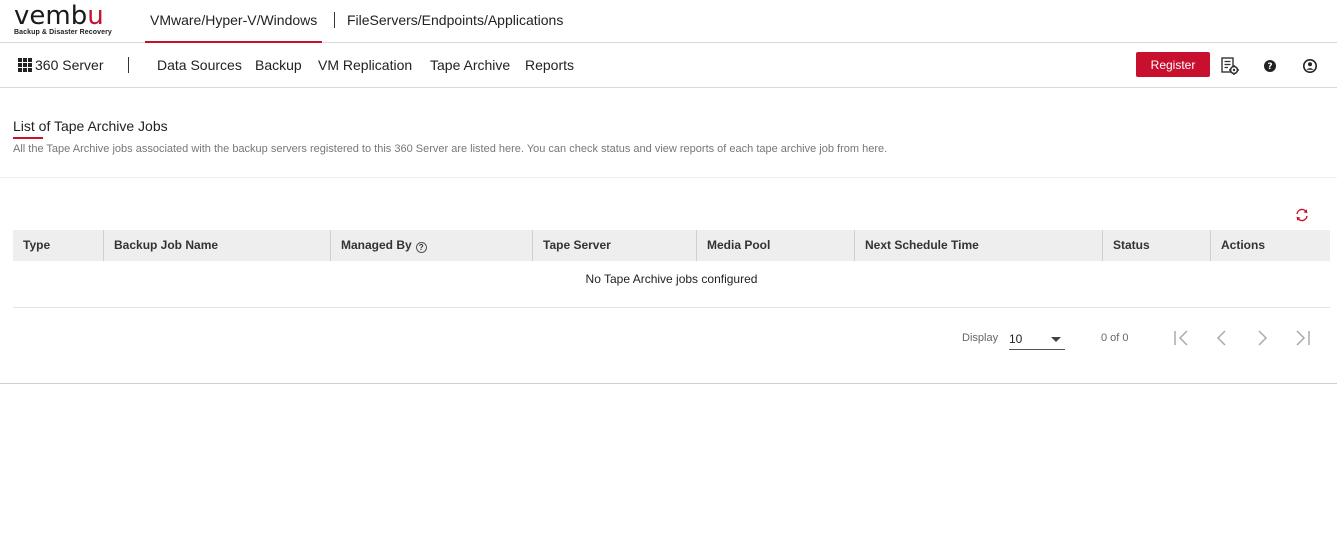  What do you see at coordinates (980, 338) in the screenshot?
I see `display-label: Display` at bounding box center [980, 338].